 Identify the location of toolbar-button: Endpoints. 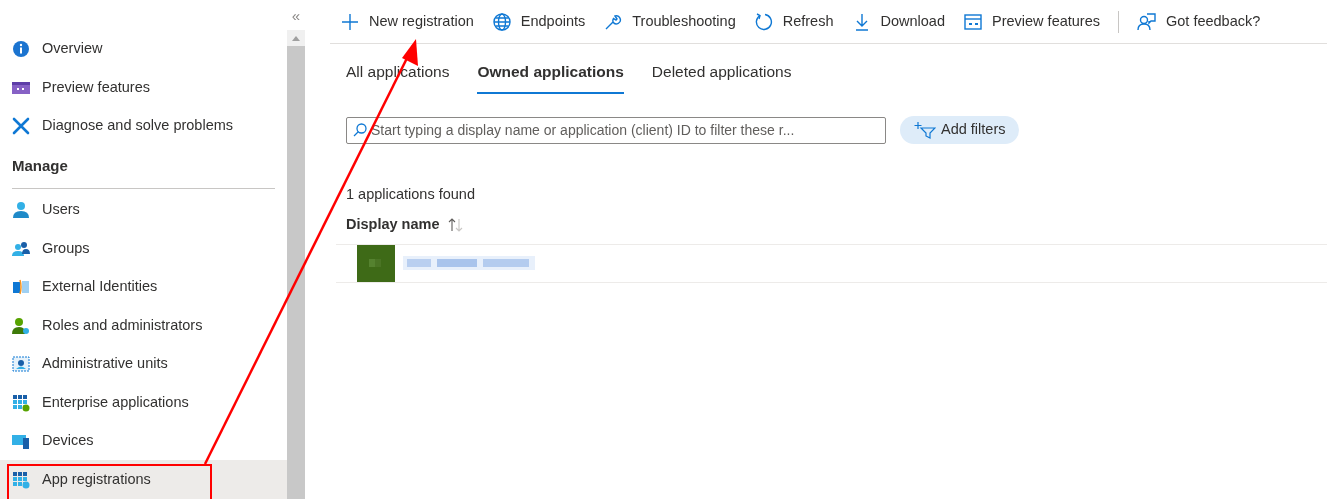
(538, 21).